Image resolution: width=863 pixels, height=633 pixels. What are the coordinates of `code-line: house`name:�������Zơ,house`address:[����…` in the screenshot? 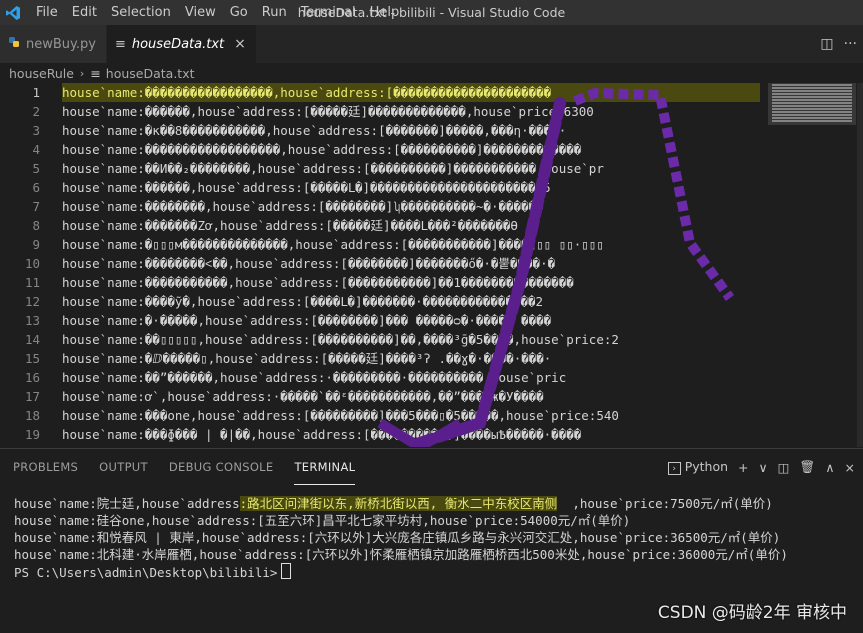 It's located at (290, 225).